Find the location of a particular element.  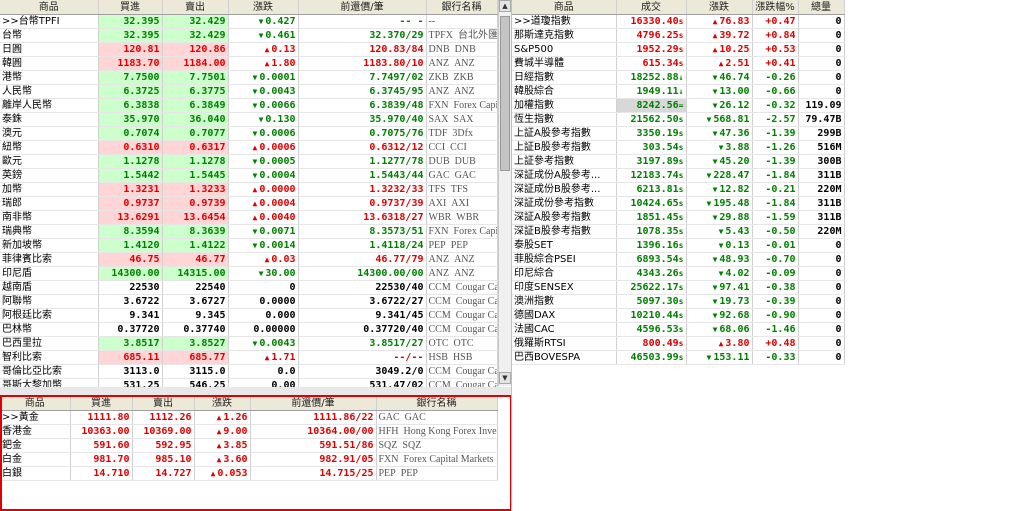

table-row: 泰股SET 1396.16s ▼ 0.13 -0.01 0 is located at coordinates (678, 245).